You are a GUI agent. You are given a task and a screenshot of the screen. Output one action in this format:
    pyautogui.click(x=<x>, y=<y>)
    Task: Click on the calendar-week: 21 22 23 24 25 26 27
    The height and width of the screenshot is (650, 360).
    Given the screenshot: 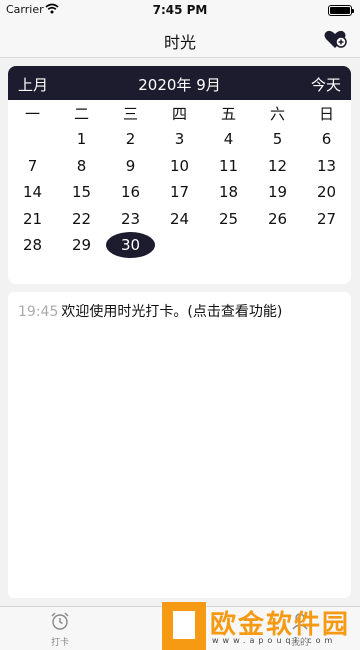 What is the action you would take?
    pyautogui.click(x=179, y=219)
    